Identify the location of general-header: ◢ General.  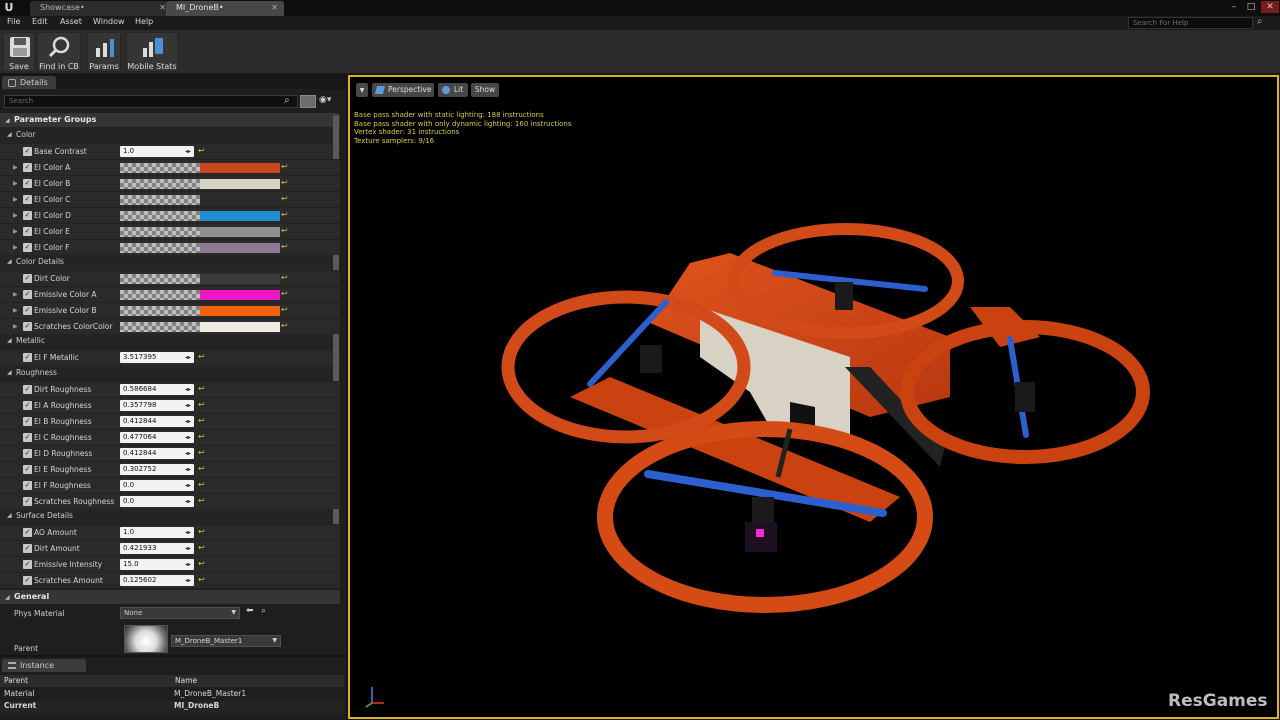
(170, 597).